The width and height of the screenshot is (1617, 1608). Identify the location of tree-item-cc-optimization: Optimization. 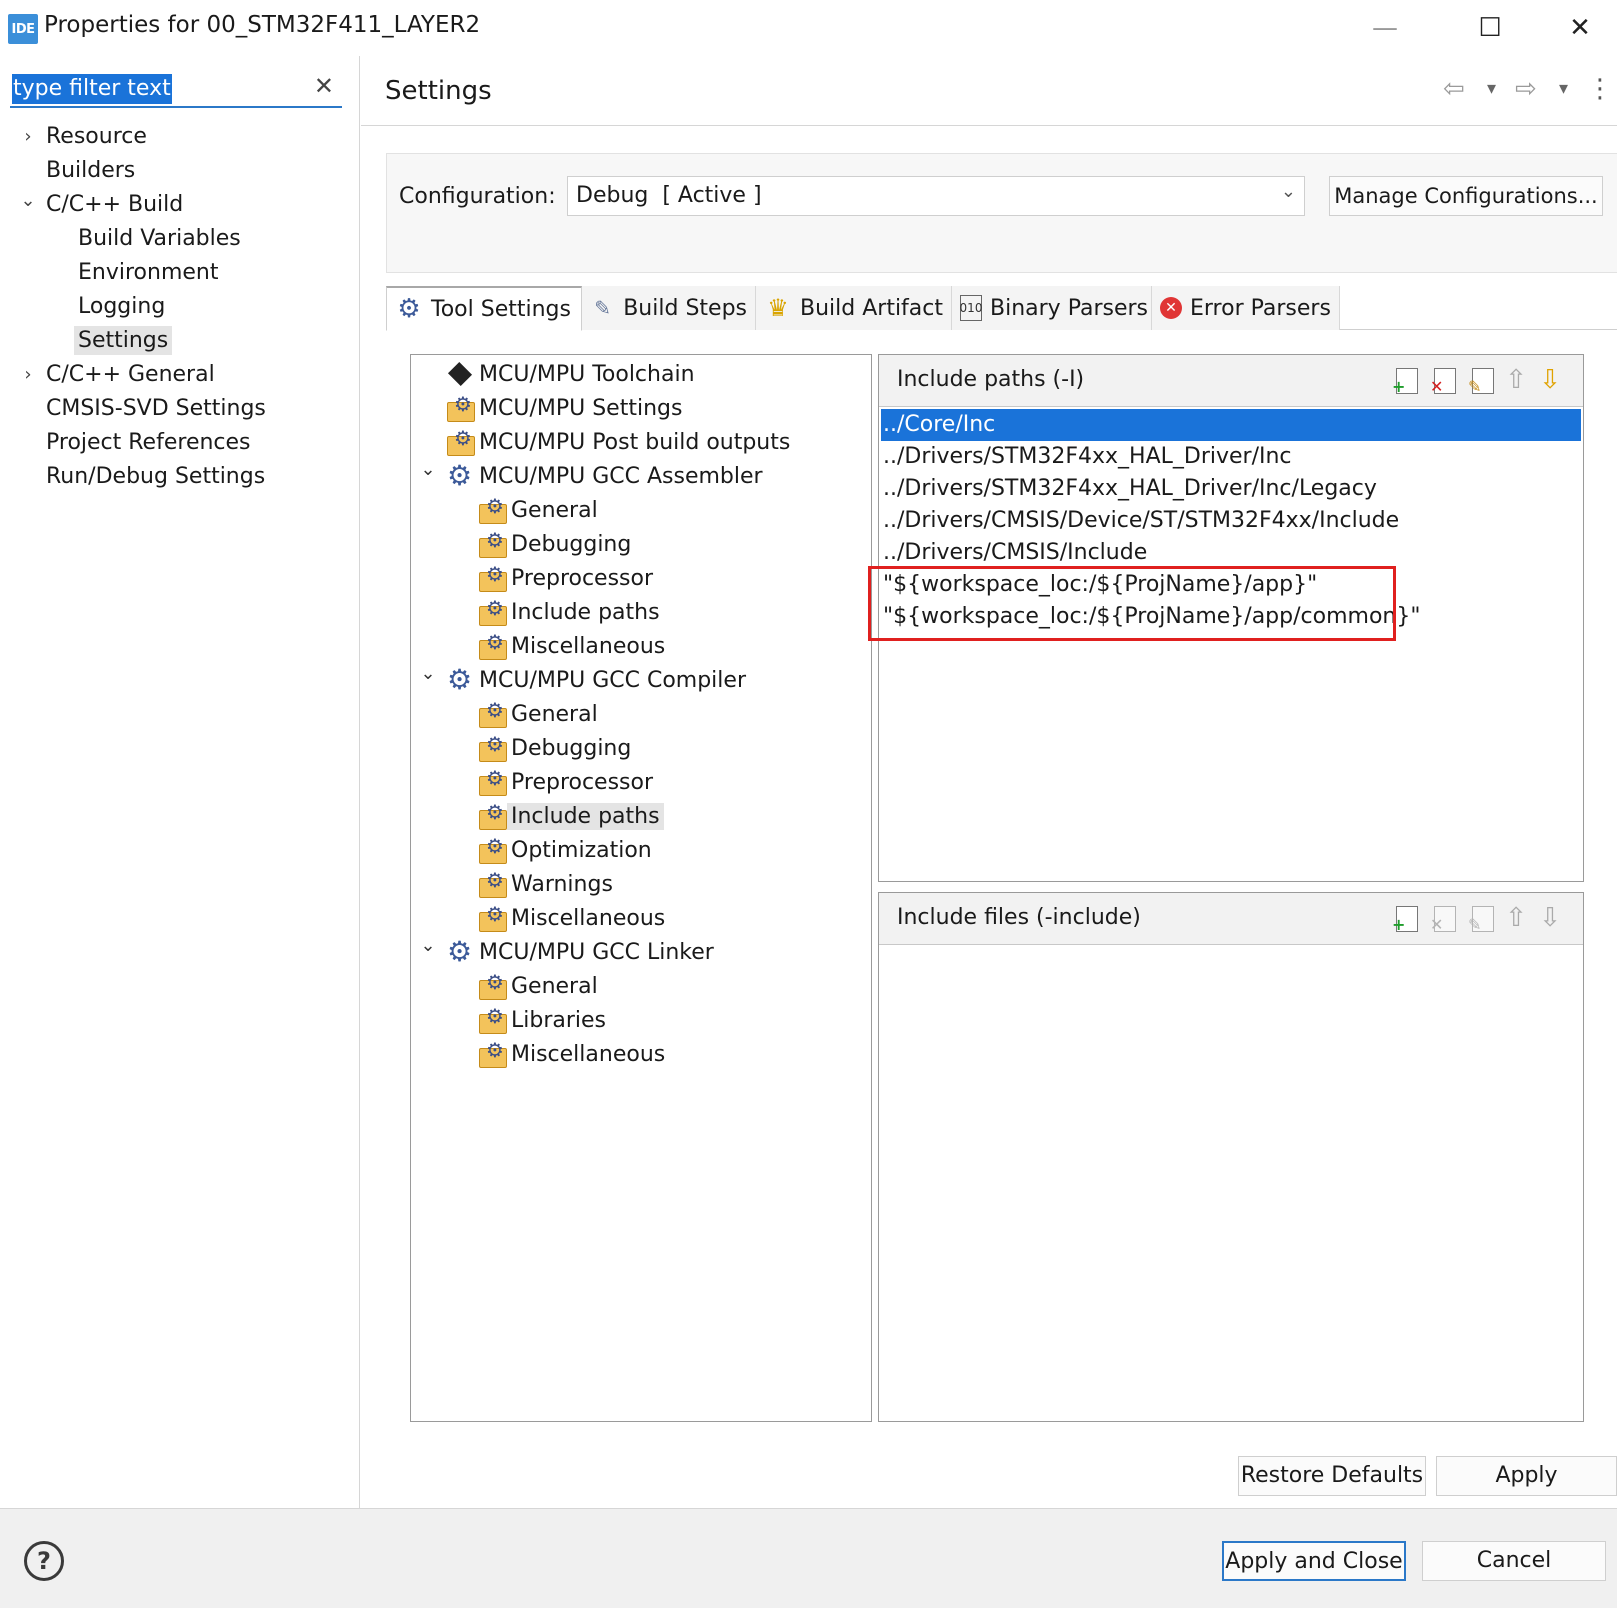
(564, 850).